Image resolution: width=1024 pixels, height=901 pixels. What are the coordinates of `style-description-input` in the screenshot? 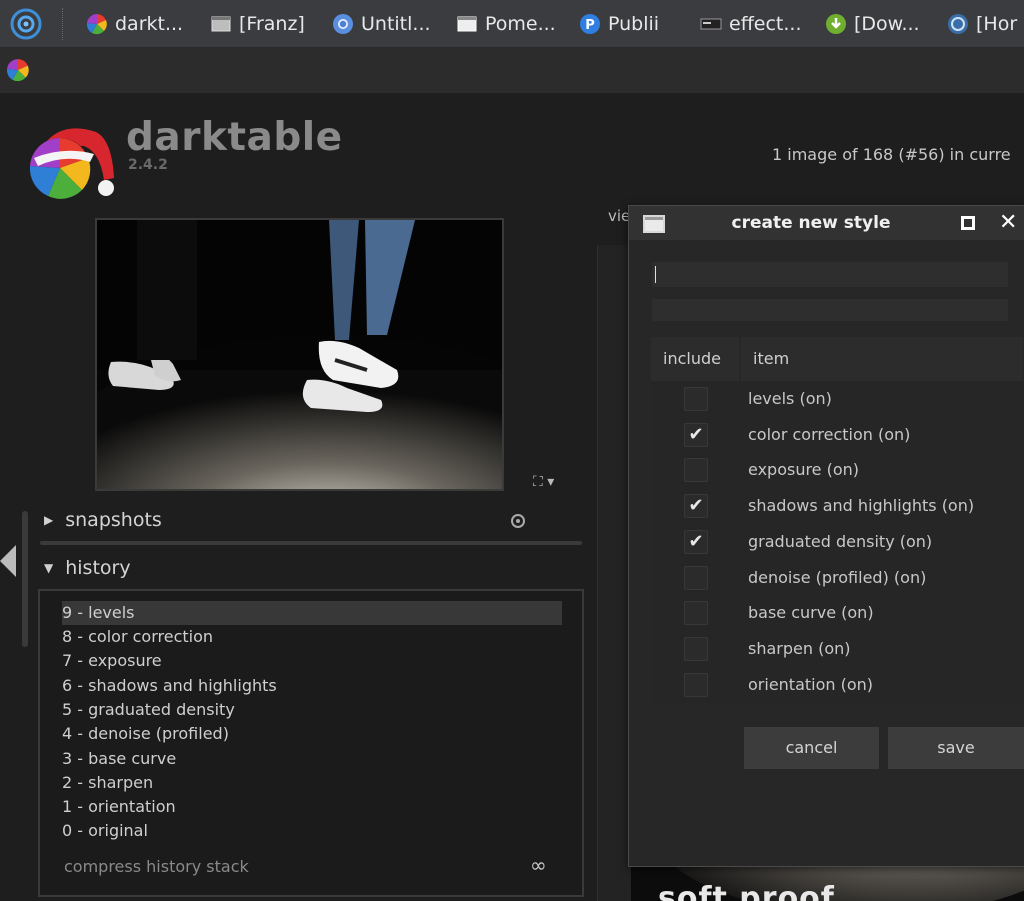 It's located at (830, 310).